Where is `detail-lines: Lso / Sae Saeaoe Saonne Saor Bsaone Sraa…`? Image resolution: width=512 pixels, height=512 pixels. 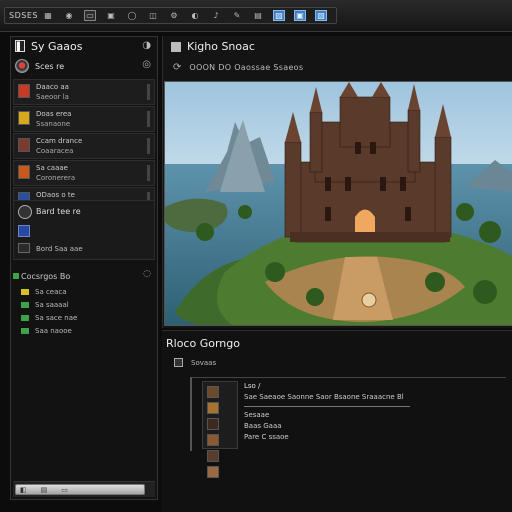 detail-lines: Lso / Sae Saeaoe Saonne Saor Bsaone Sraa… is located at coordinates (327, 413).